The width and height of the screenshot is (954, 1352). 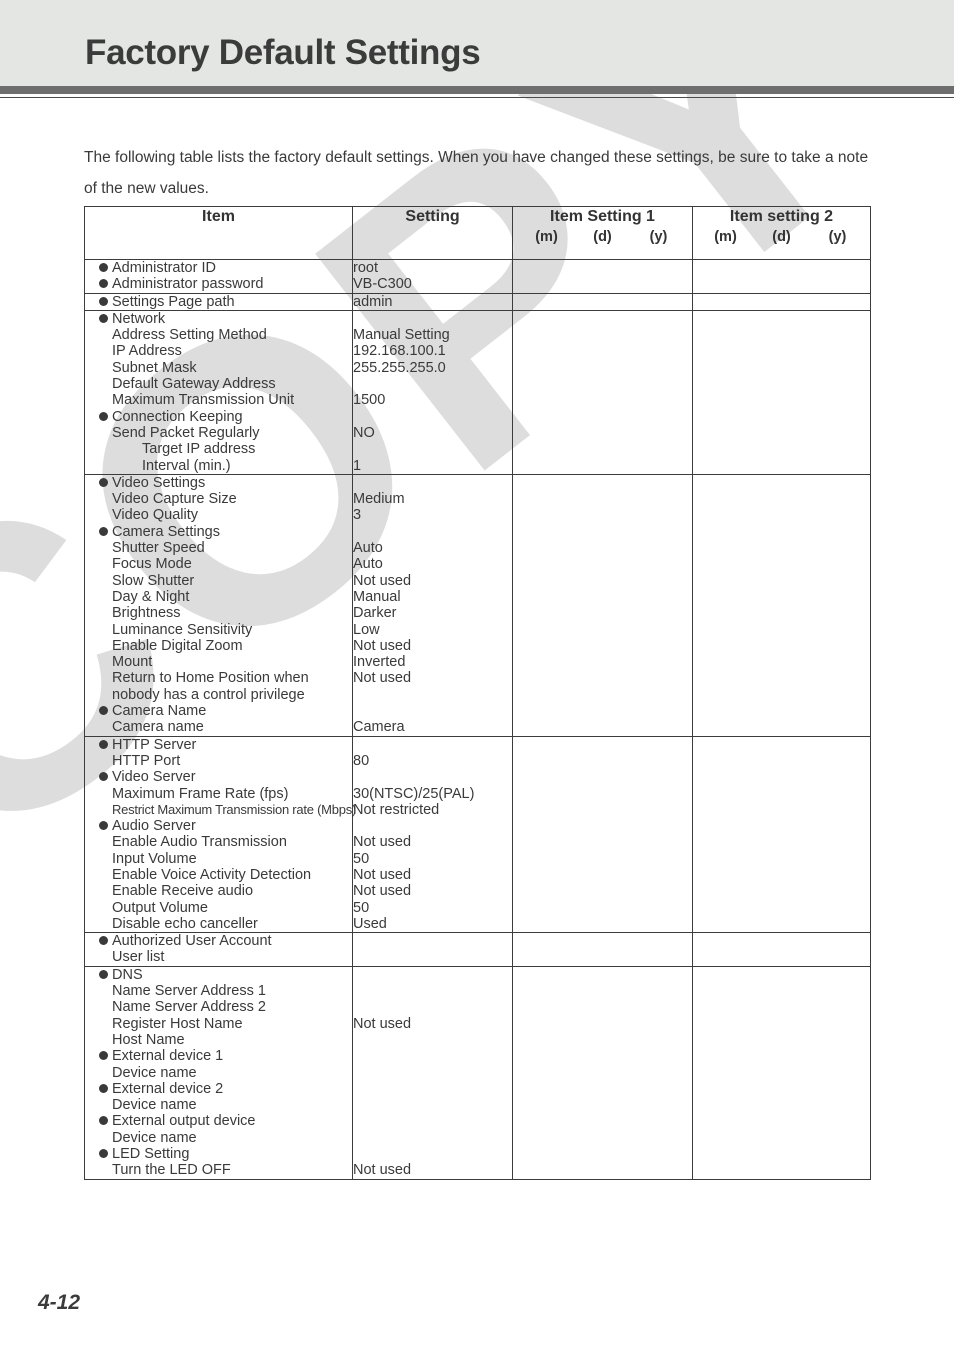 I want to click on item-label-text: Administrator ID, so click(x=164, y=268).